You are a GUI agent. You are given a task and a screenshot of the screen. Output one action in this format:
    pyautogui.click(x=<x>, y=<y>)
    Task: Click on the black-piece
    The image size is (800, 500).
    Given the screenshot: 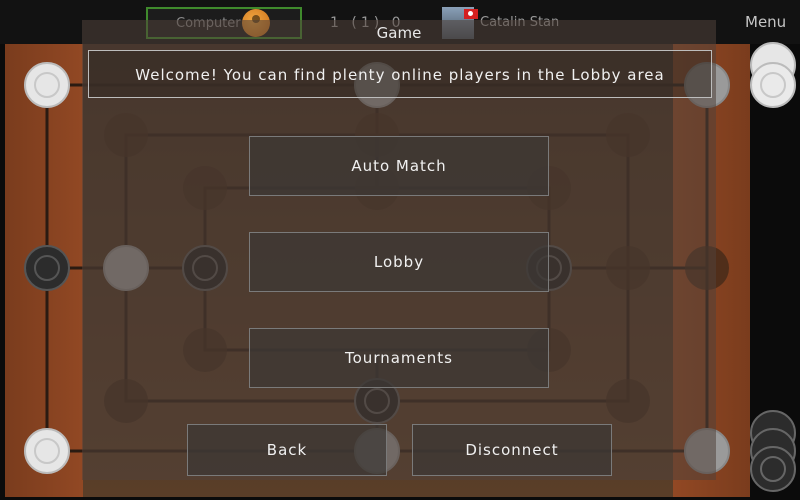 What is the action you would take?
    pyautogui.click(x=47, y=268)
    